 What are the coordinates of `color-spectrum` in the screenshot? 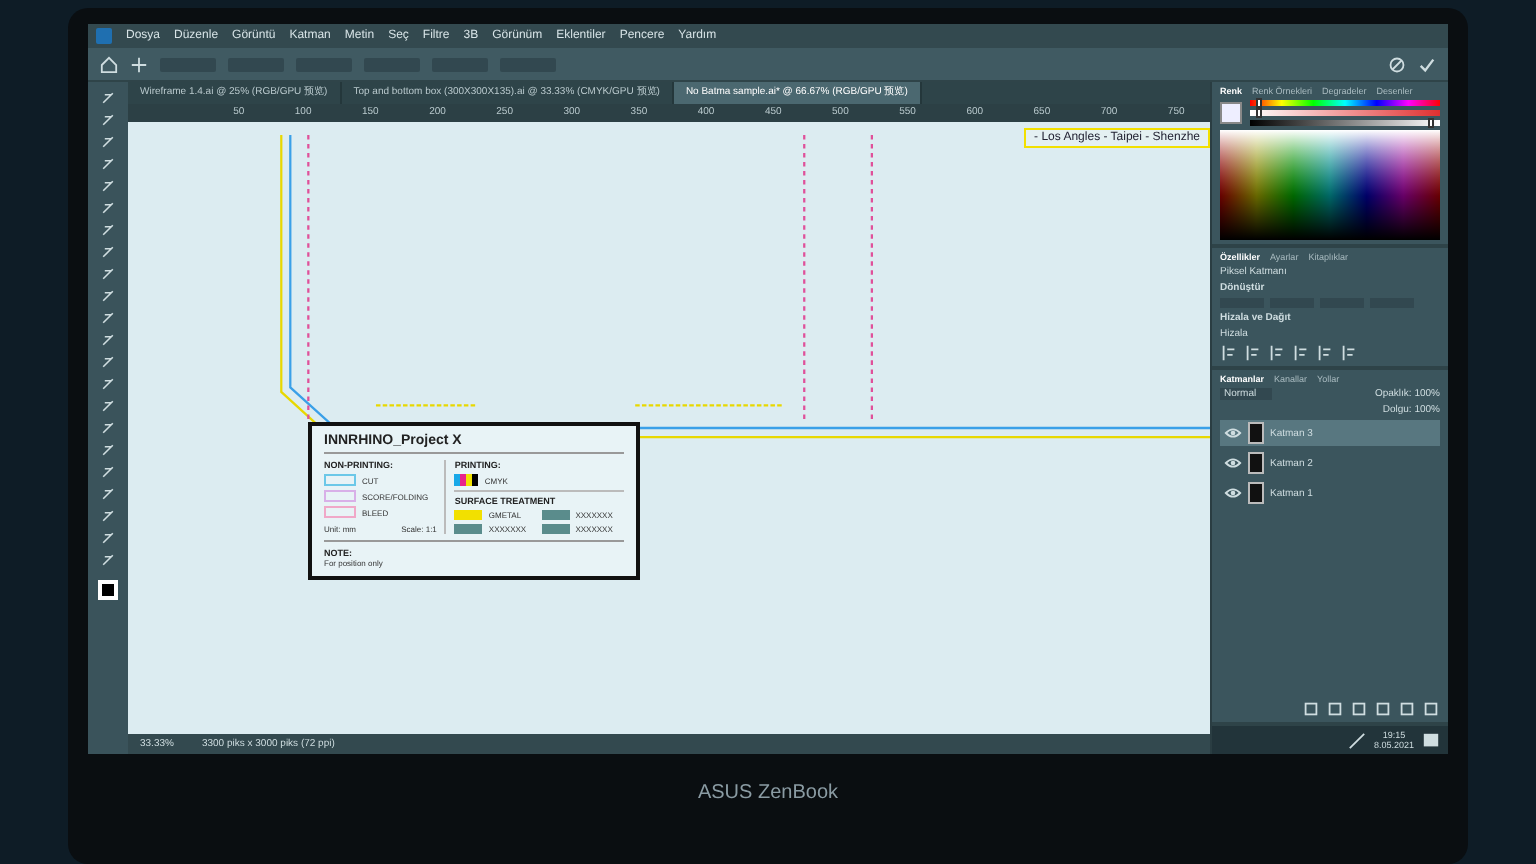 It's located at (1330, 185).